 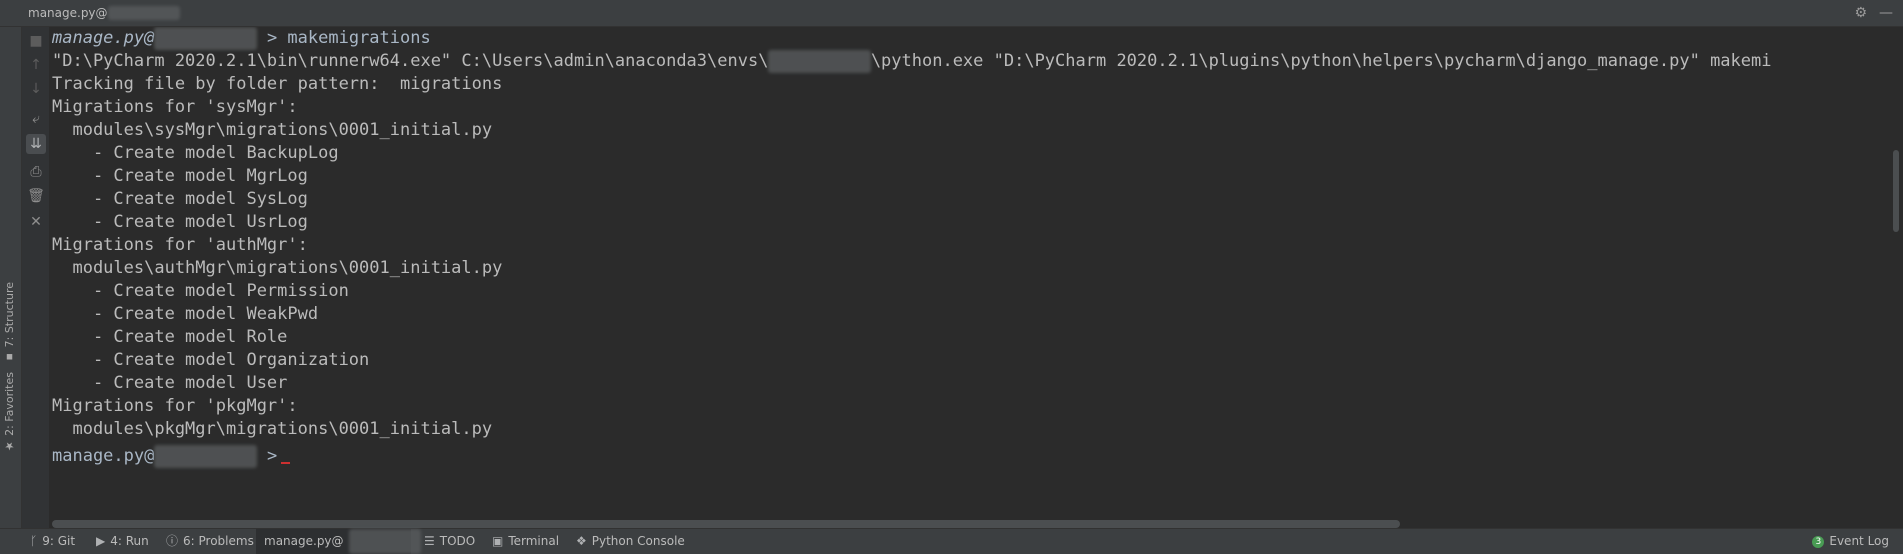 I want to click on tab-problems: ⓘ 6: Problems, so click(x=210, y=541).